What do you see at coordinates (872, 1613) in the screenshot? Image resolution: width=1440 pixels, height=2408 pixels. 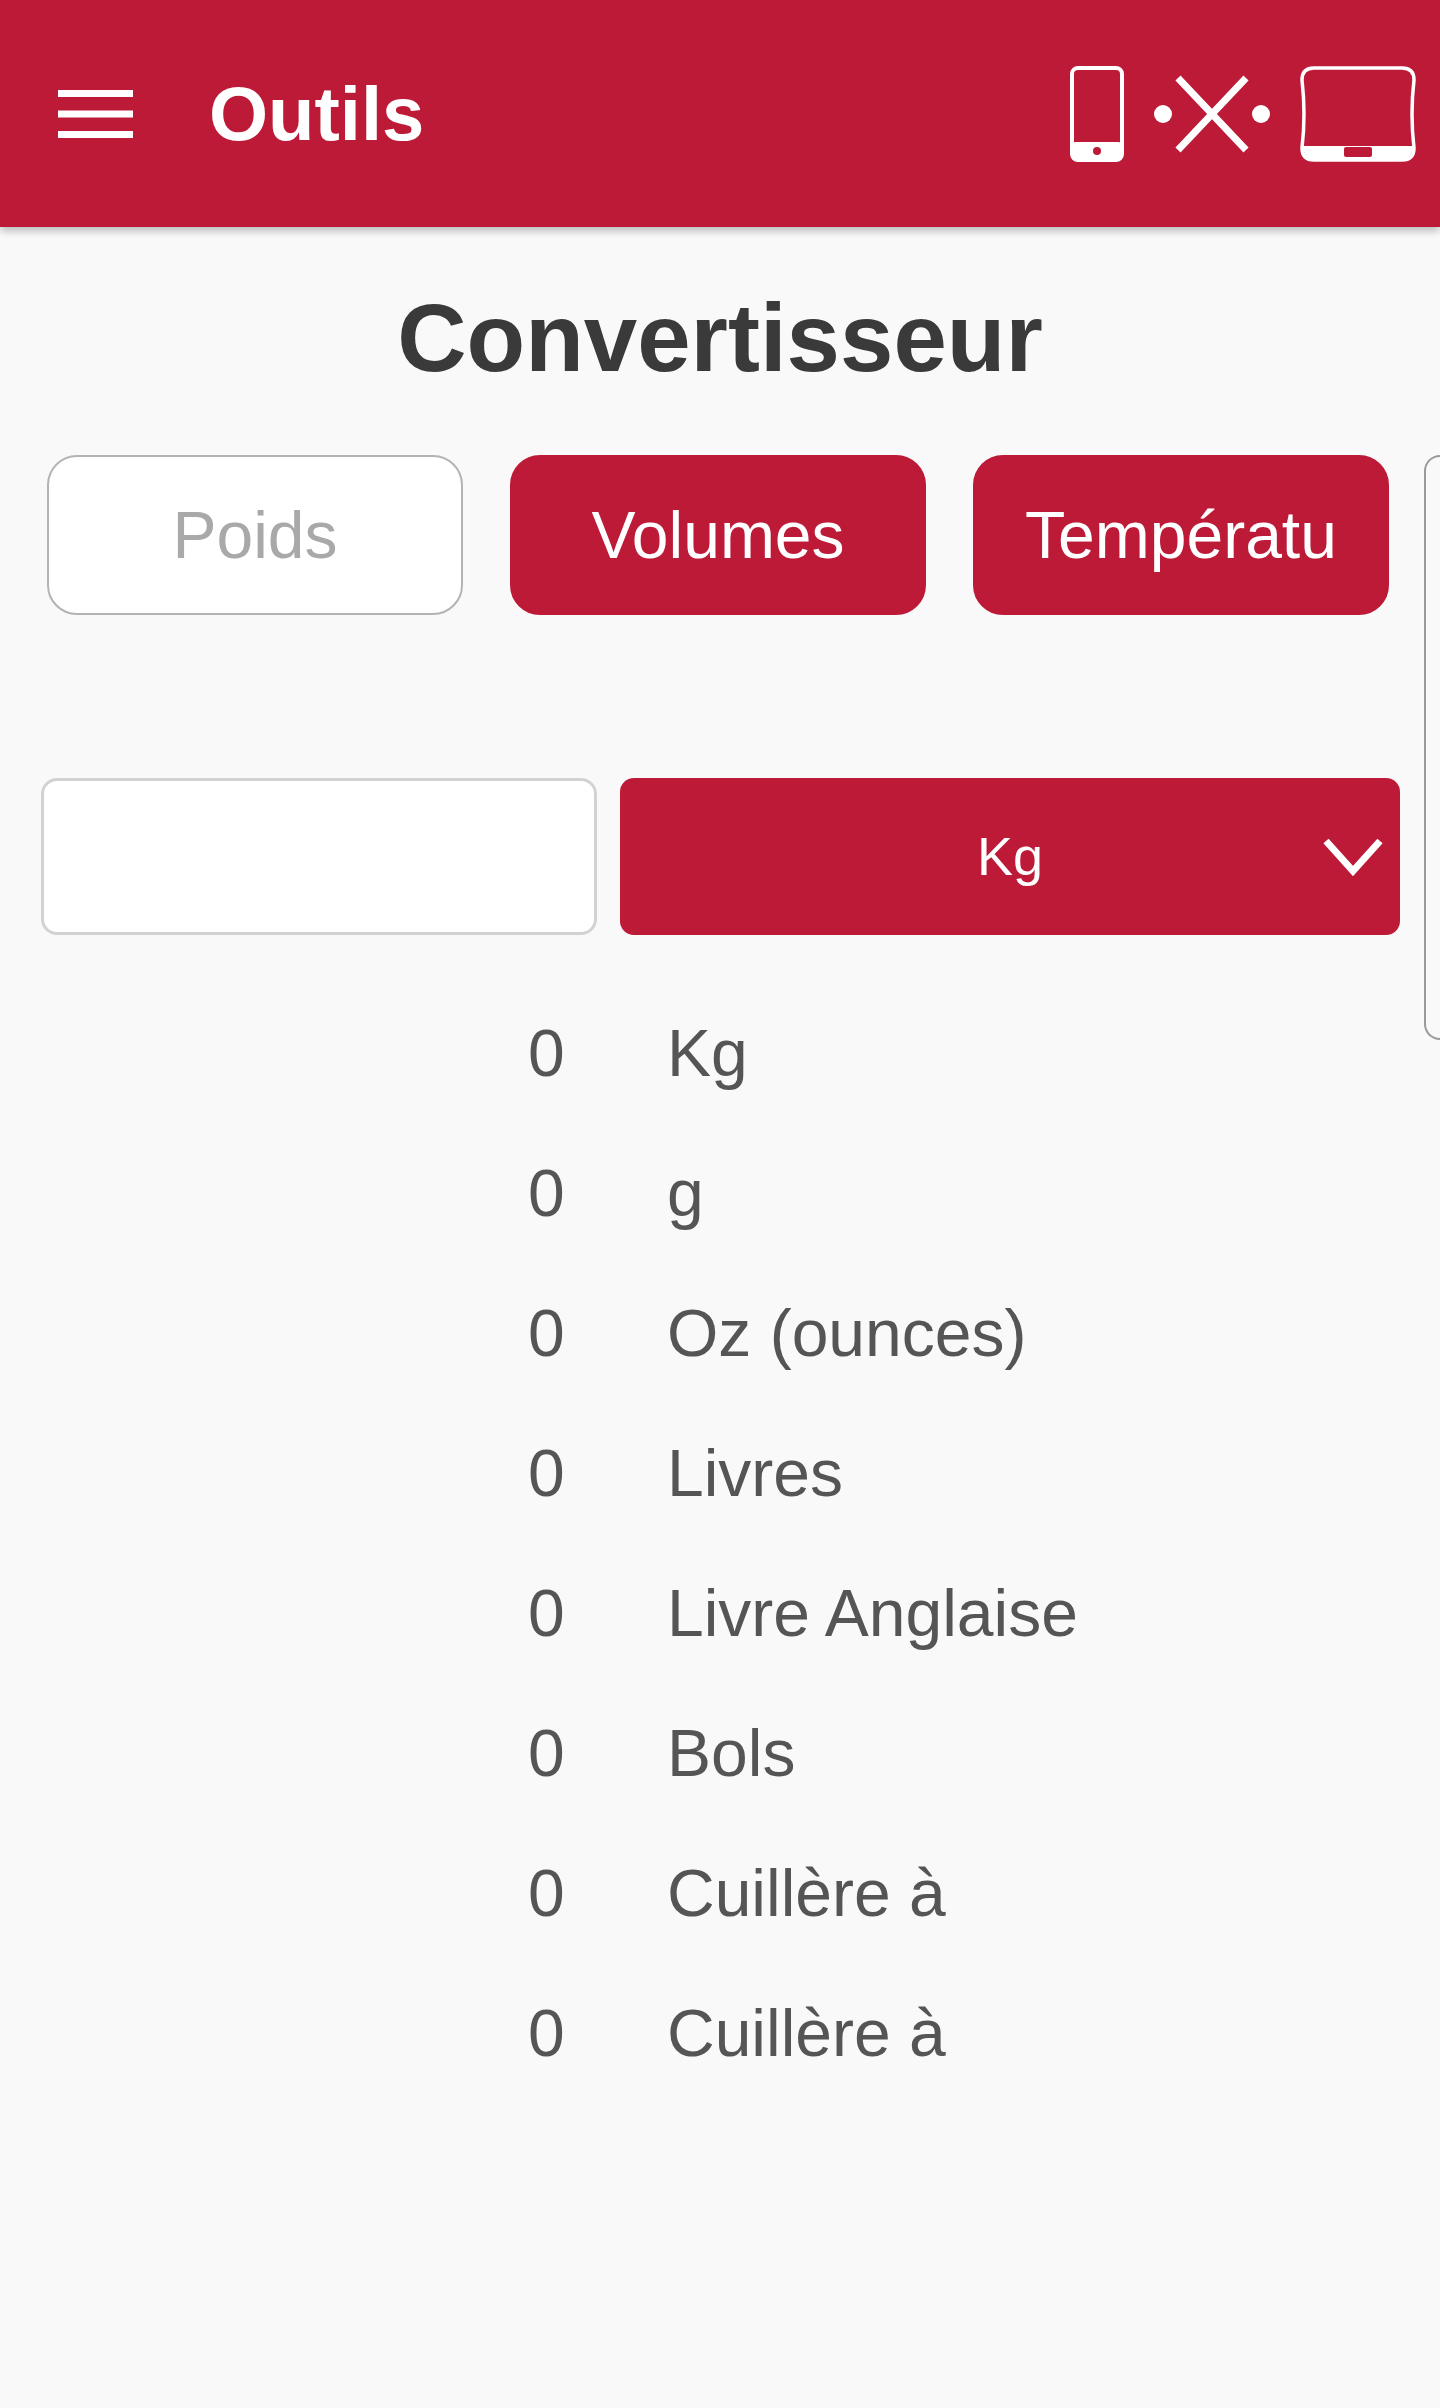 I see `result-unit: Livre Anglaise` at bounding box center [872, 1613].